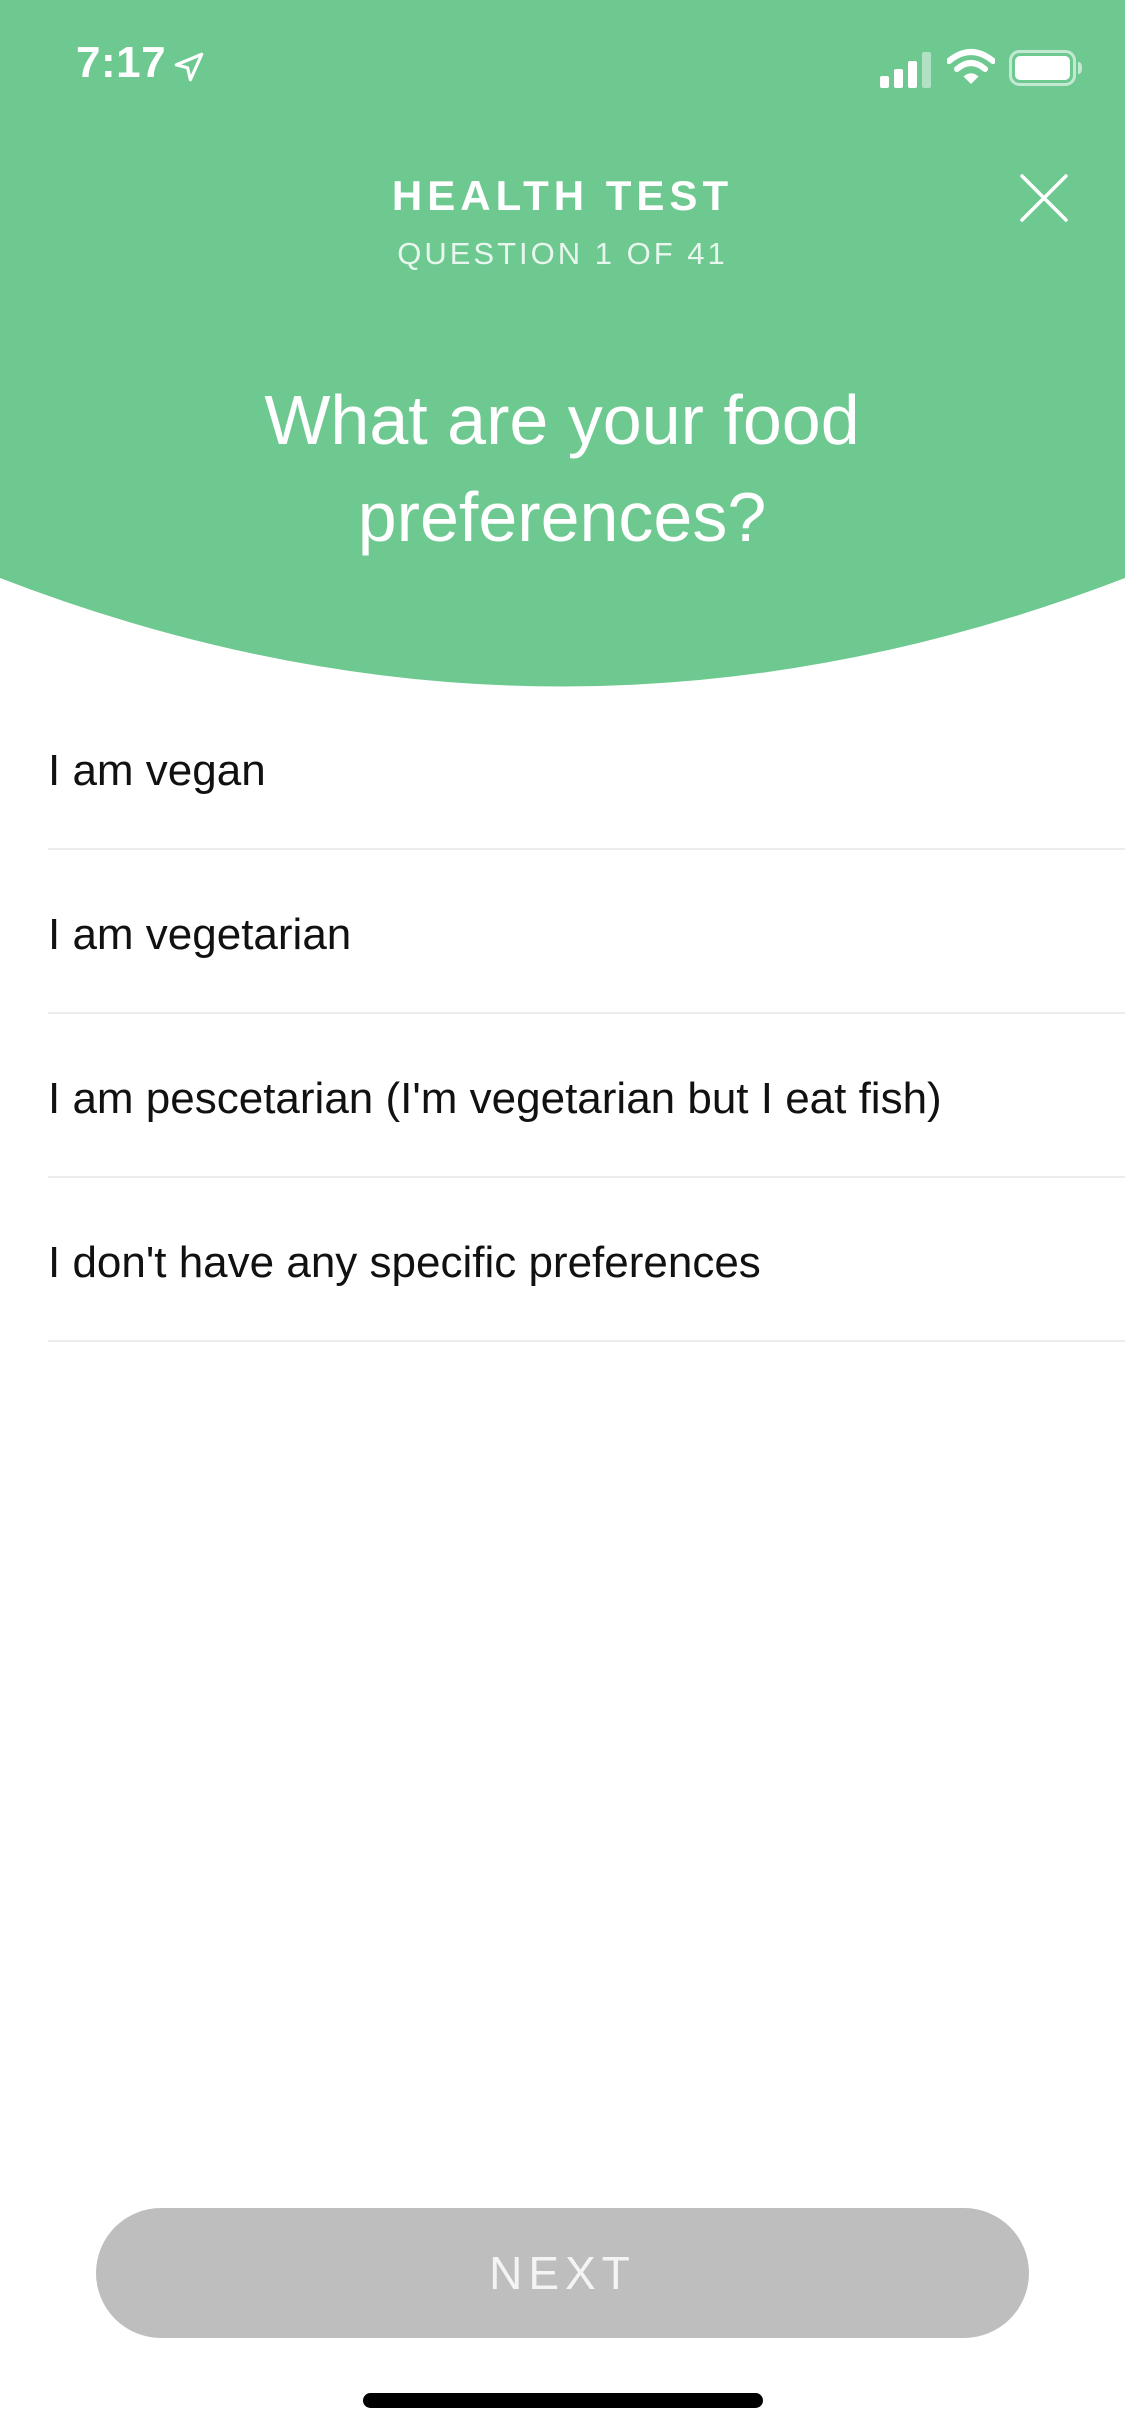 Image resolution: width=1125 pixels, height=2436 pixels. What do you see at coordinates (586, 932) in the screenshot?
I see `option-vegetarian: I am vegetarian` at bounding box center [586, 932].